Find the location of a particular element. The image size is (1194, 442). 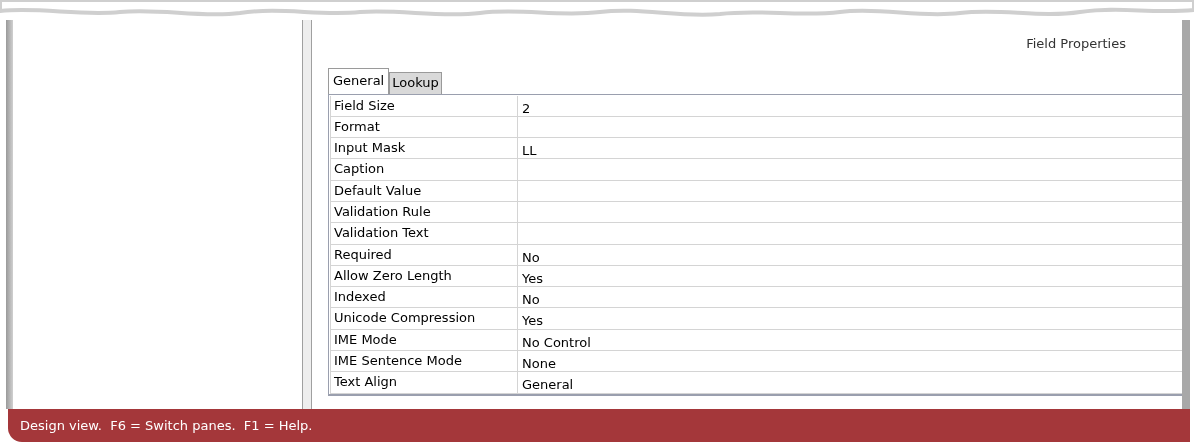

property-name: Text Align is located at coordinates (424, 382).